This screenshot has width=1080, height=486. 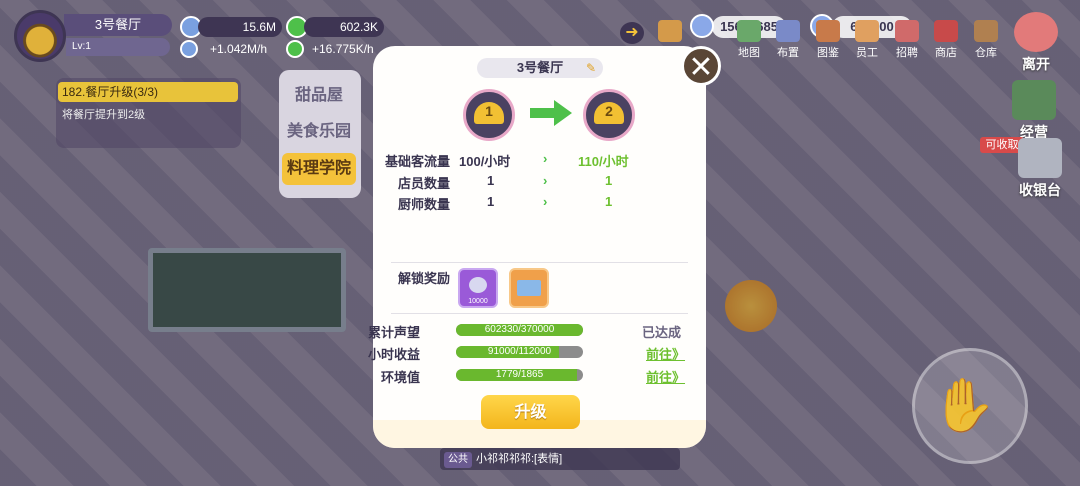 I want to click on coin-rate: +1.042M/h, so click(x=239, y=49).